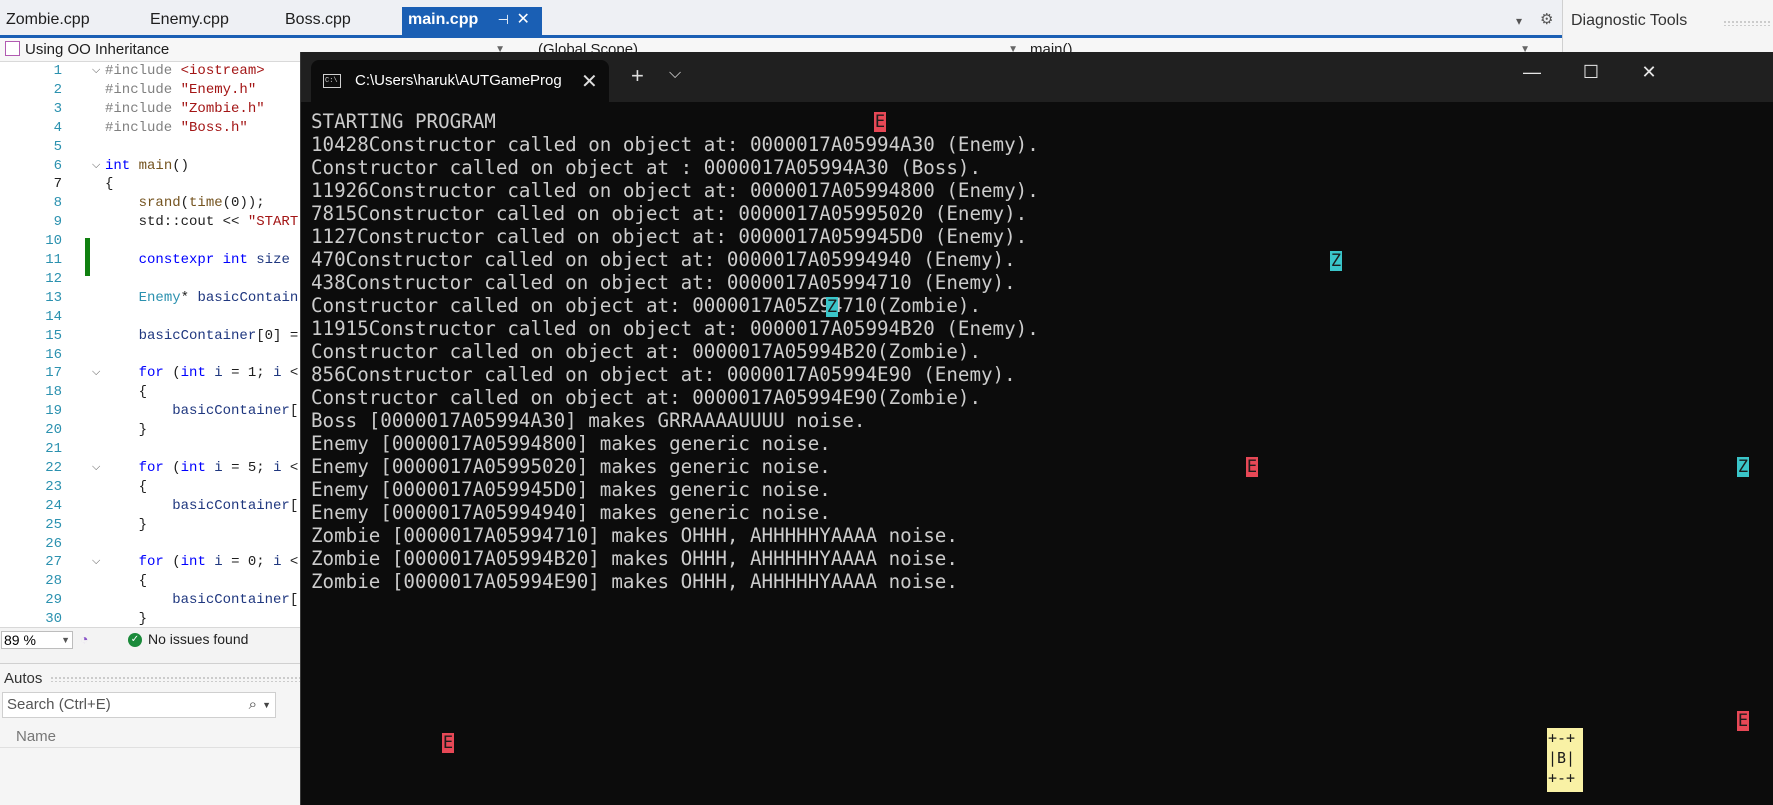  I want to click on tab-zombie-cpp: Zombie.cpp, so click(45, 22).